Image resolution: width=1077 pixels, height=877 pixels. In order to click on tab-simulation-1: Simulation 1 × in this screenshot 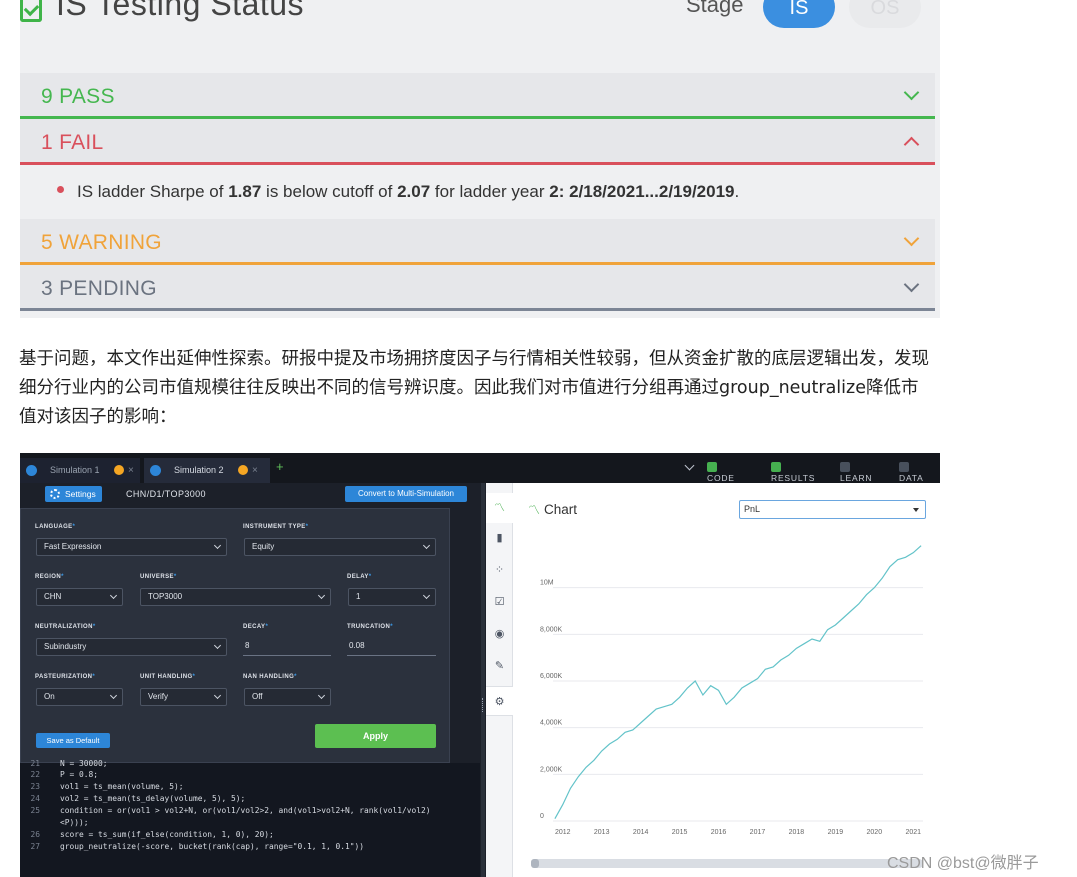, I will do `click(80, 470)`.